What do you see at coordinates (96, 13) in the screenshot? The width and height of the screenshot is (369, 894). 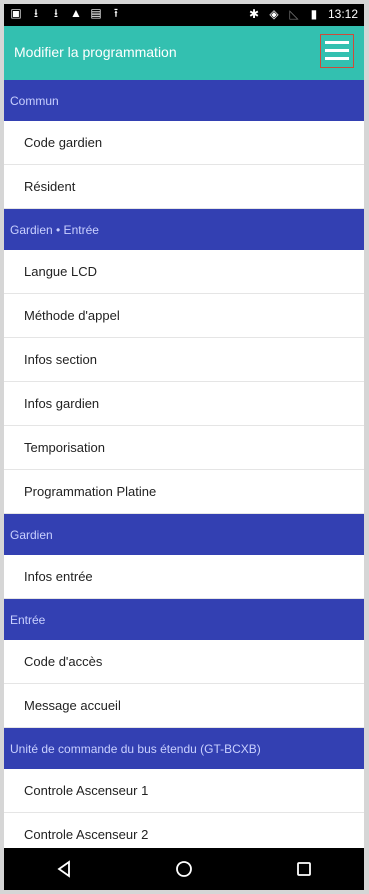 I see `calendar-icon: ▤` at bounding box center [96, 13].